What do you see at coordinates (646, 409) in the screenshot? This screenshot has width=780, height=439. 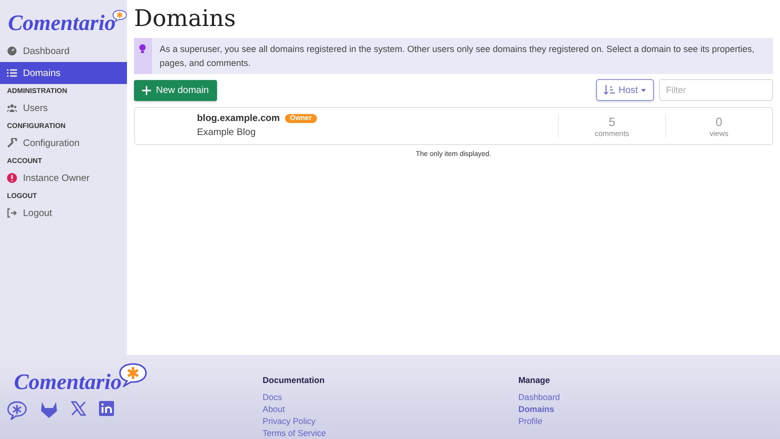 I see `footer-link: Domains` at bounding box center [646, 409].